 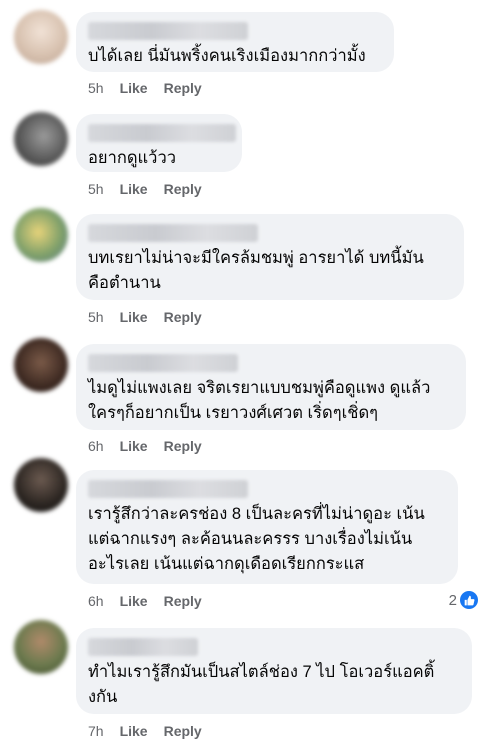 I want to click on reaction-summary: 2, so click(x=463, y=600).